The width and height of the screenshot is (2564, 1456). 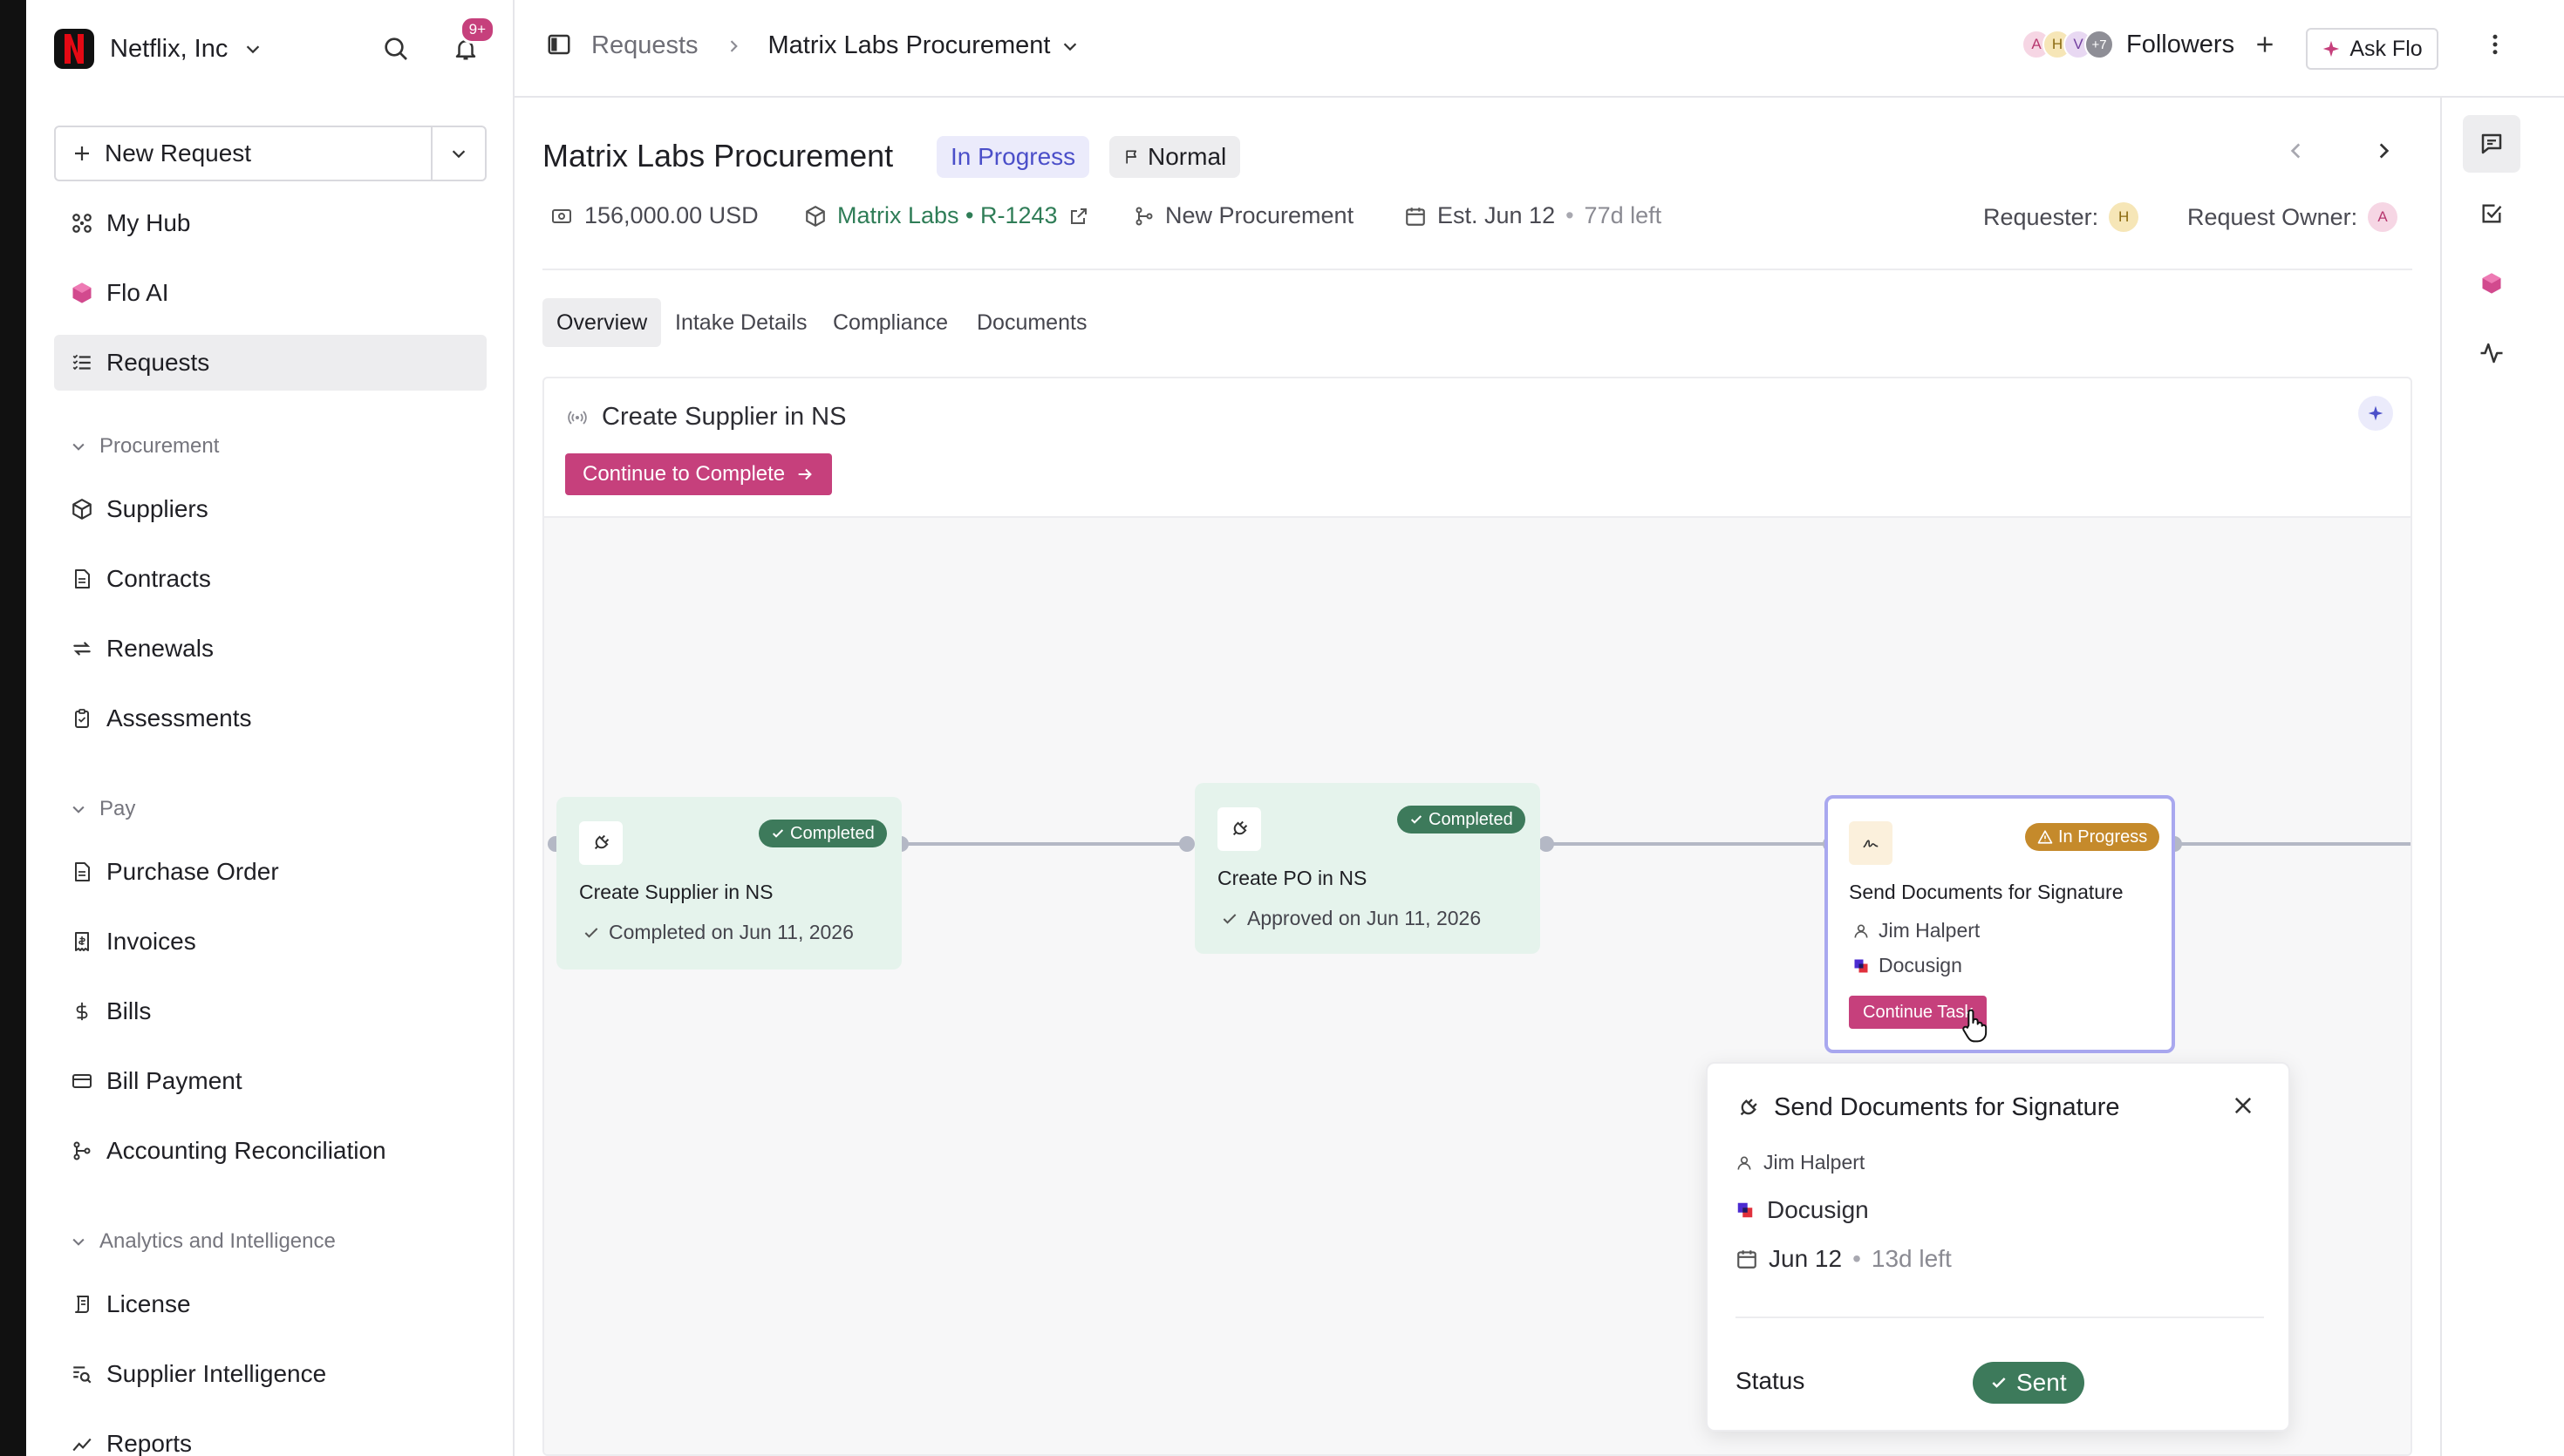 What do you see at coordinates (946, 215) in the screenshot?
I see `supplier-link: Matrix Labs • R-1243` at bounding box center [946, 215].